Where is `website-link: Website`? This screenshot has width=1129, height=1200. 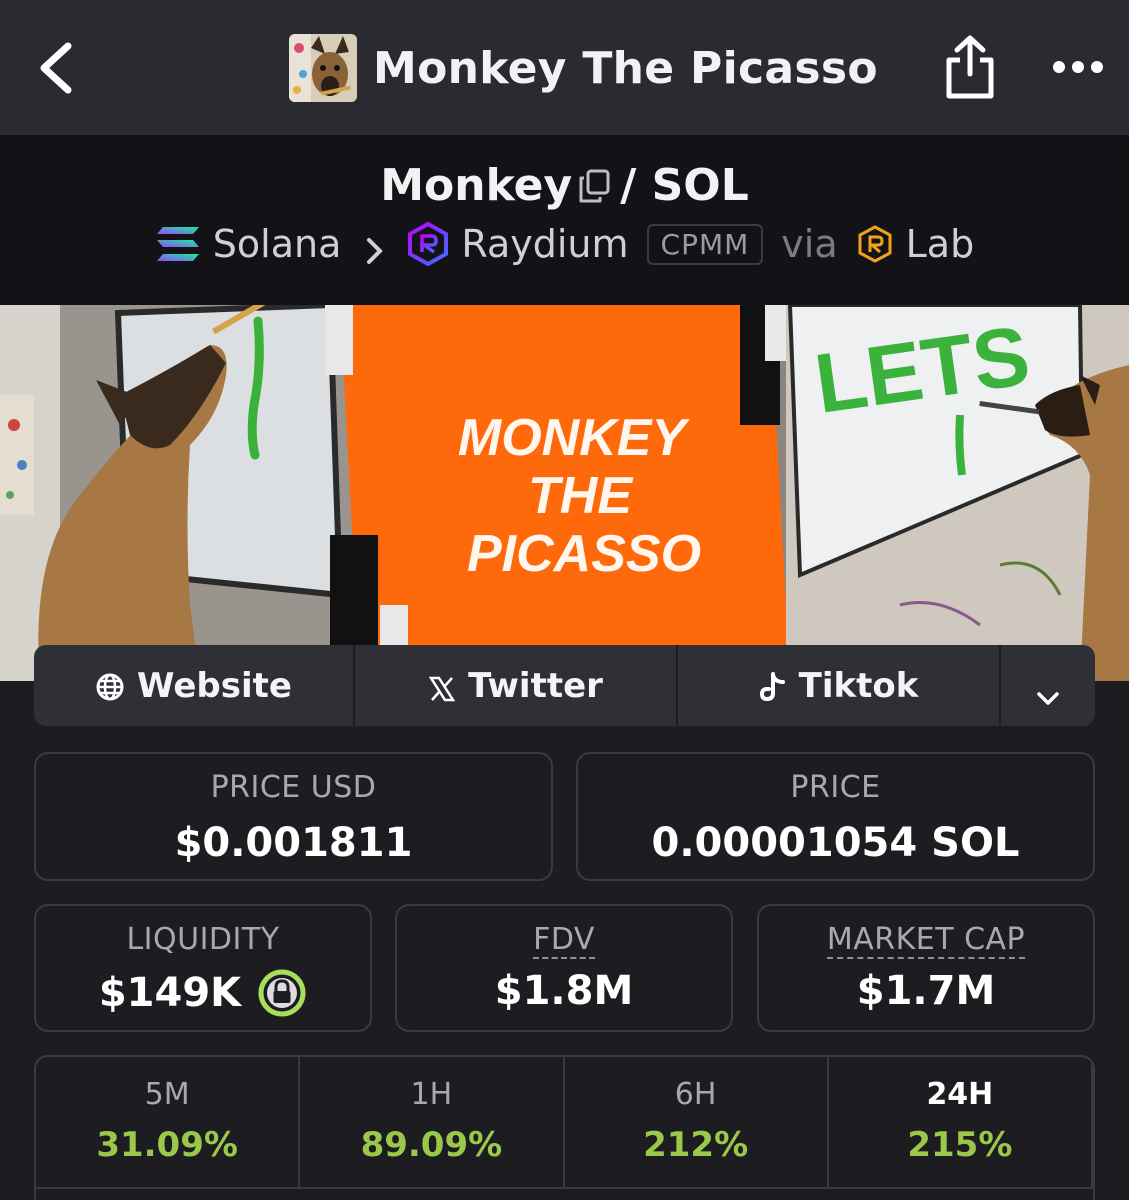
website-link: Website is located at coordinates (194, 685).